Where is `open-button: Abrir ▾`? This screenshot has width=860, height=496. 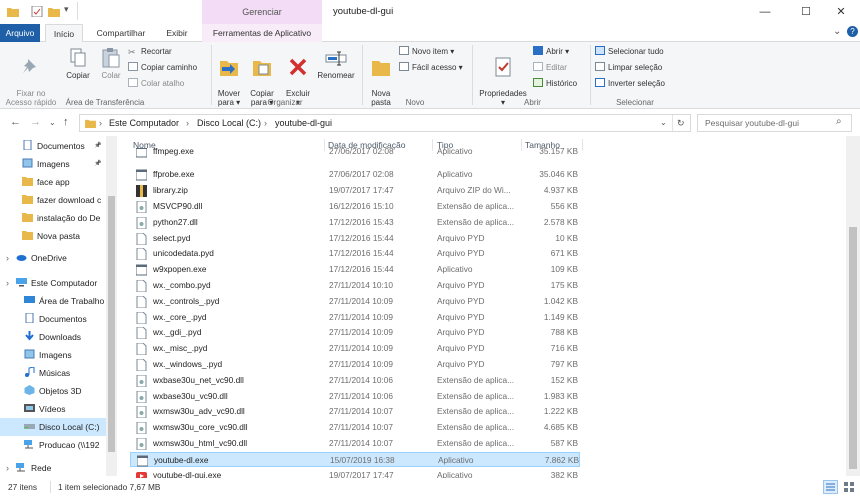
open-button: Abrir ▾ is located at coordinates (551, 52).